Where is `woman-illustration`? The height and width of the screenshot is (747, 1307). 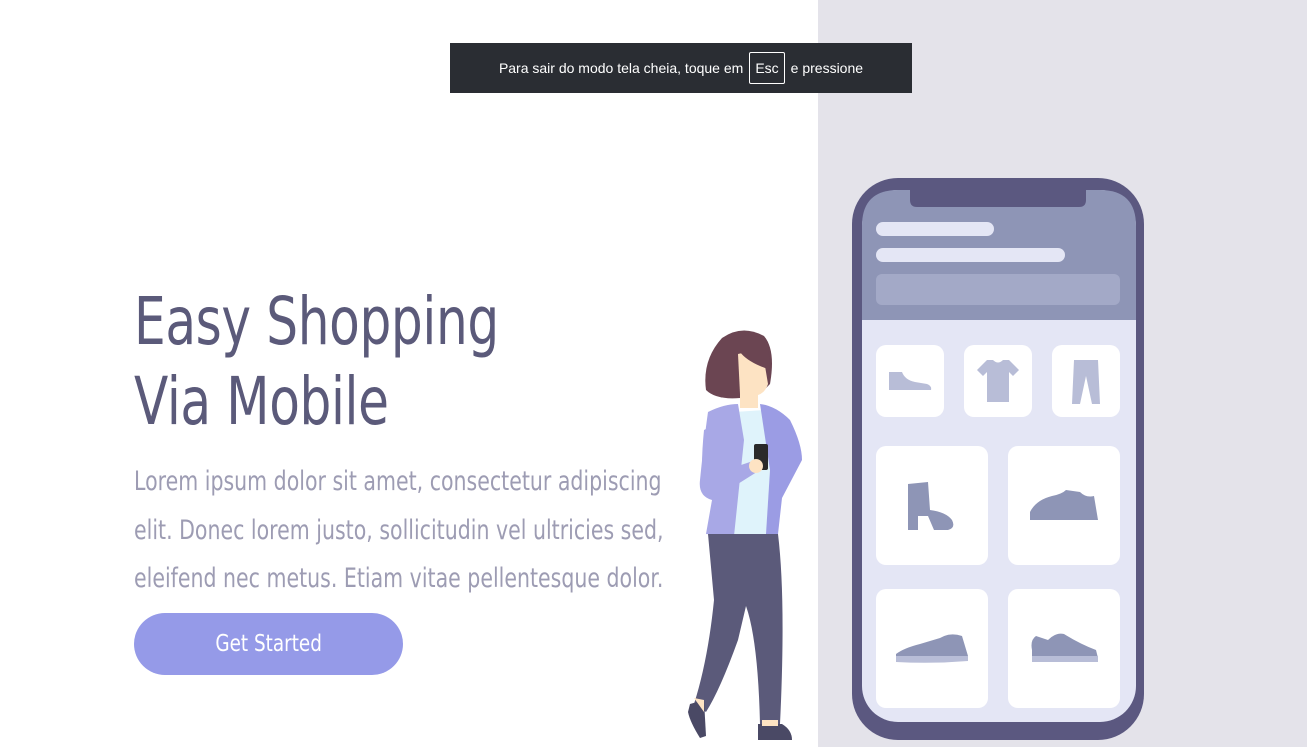
woman-illustration is located at coordinates (745, 535).